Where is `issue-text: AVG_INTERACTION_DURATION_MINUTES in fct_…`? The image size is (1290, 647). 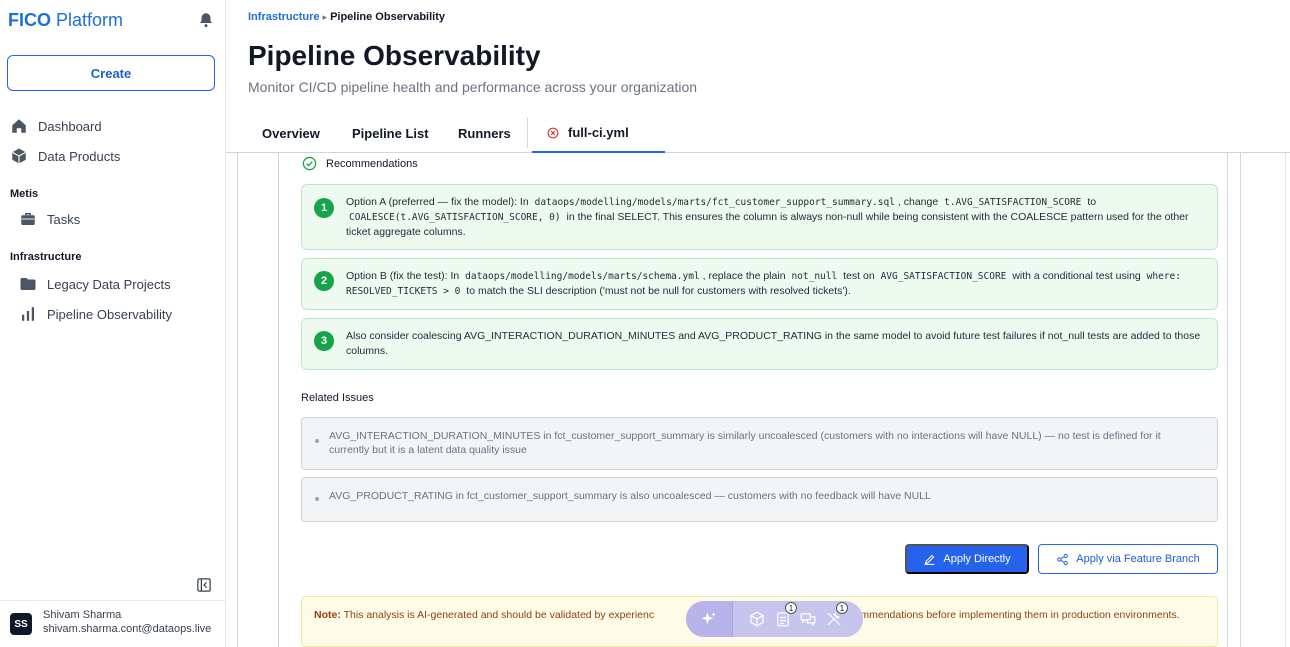
issue-text: AVG_INTERACTION_DURATION_MINUTES in fct_… is located at coordinates (745, 443).